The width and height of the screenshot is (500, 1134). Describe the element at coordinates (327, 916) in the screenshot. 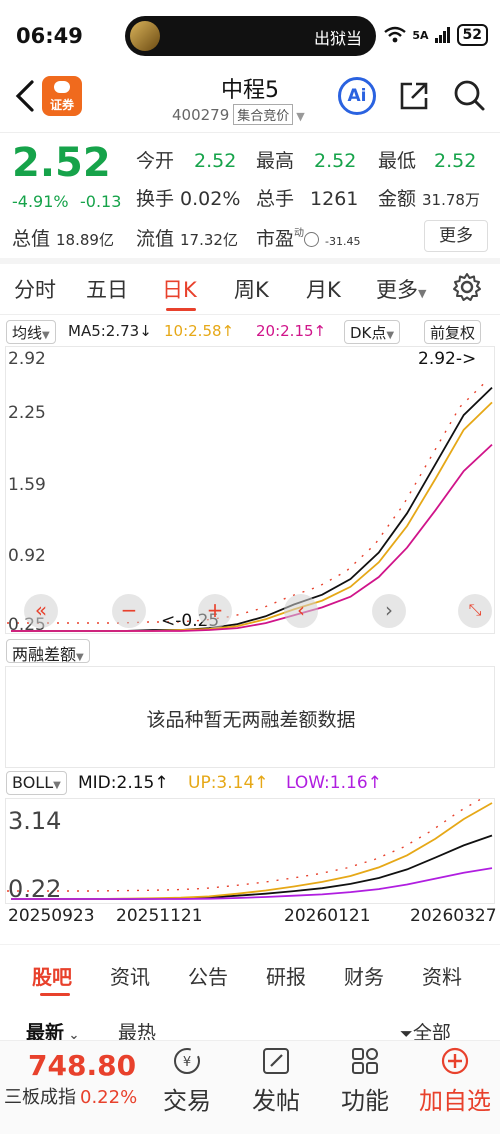

I see `date-label: 20260121` at that location.